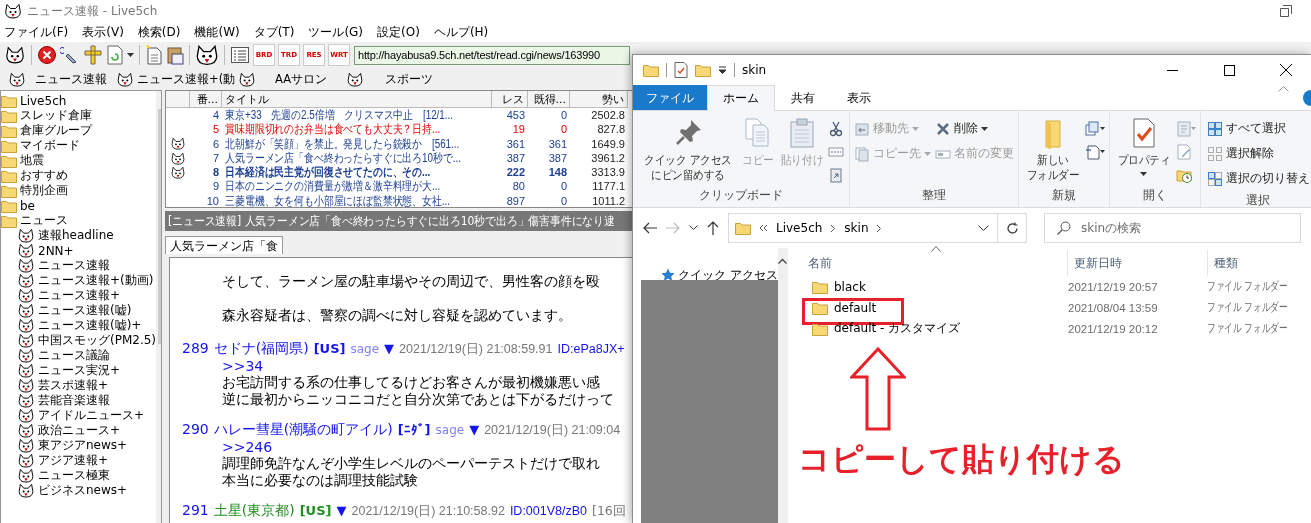 The width and height of the screenshot is (1311, 523). I want to click on menu-item: 設定(O), so click(398, 32).